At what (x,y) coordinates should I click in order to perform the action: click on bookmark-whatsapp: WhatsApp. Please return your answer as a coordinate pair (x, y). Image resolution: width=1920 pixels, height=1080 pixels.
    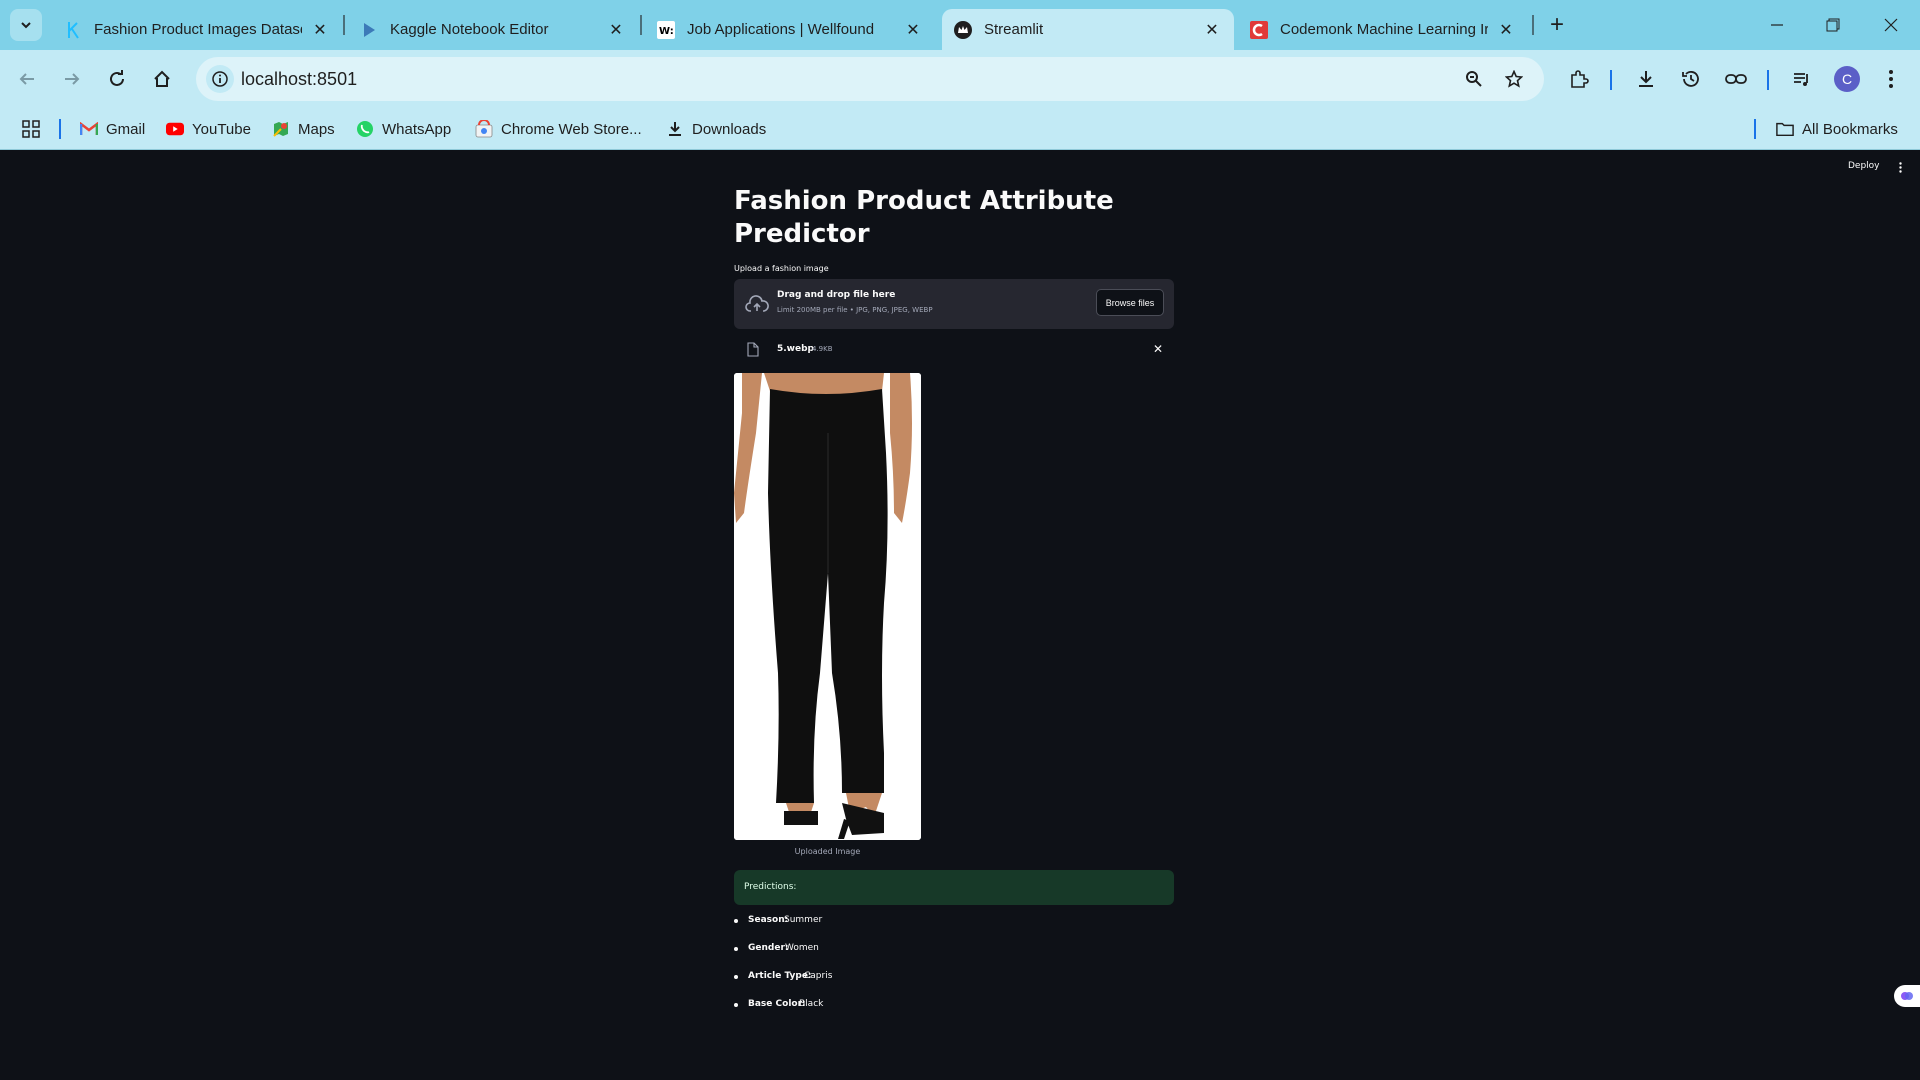
    Looking at the image, I should click on (403, 129).